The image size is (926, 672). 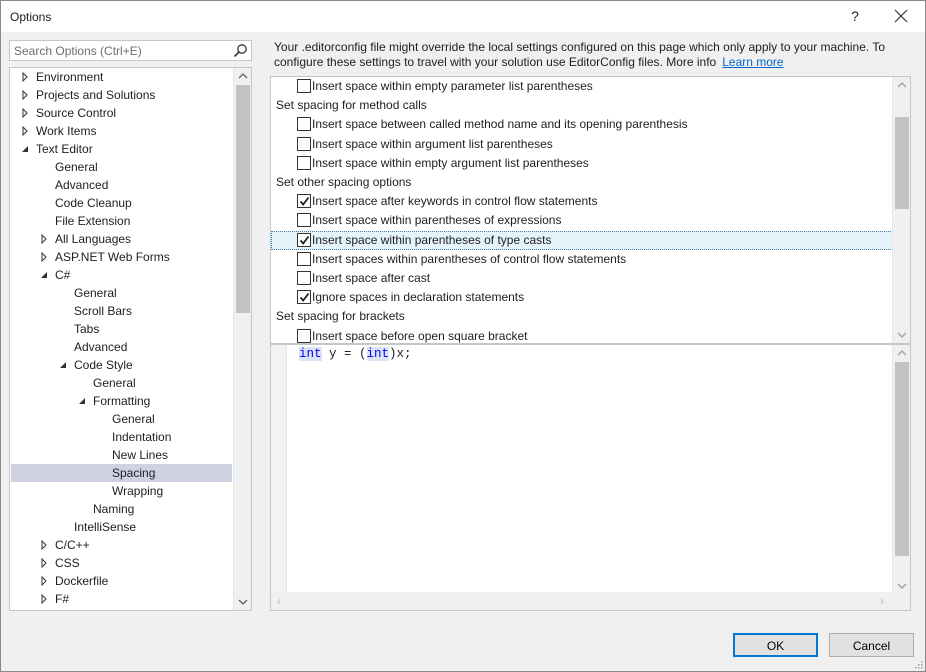 I want to click on tree-item-label: IntelliSense, so click(x=105, y=527).